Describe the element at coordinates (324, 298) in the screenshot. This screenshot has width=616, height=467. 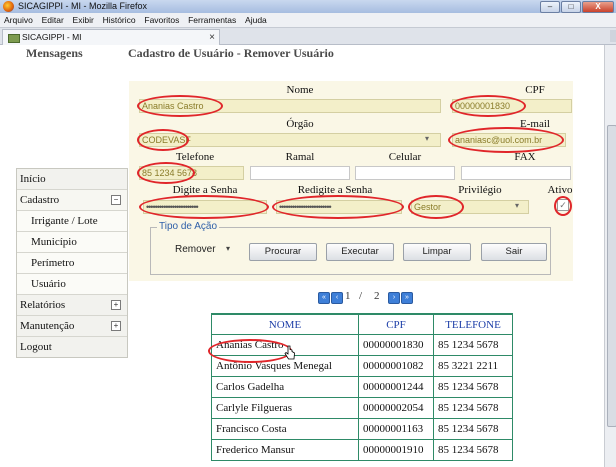
I see `first-page-icon: «` at that location.